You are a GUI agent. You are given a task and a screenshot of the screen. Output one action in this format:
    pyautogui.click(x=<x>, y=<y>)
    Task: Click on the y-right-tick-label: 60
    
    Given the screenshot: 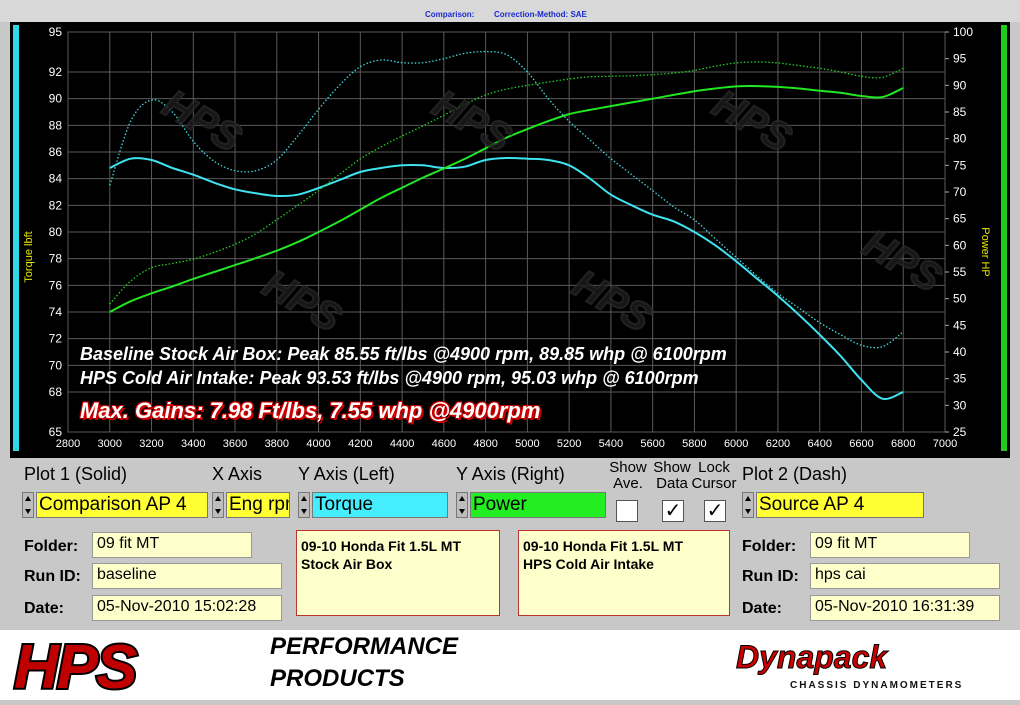 What is the action you would take?
    pyautogui.click(x=960, y=245)
    